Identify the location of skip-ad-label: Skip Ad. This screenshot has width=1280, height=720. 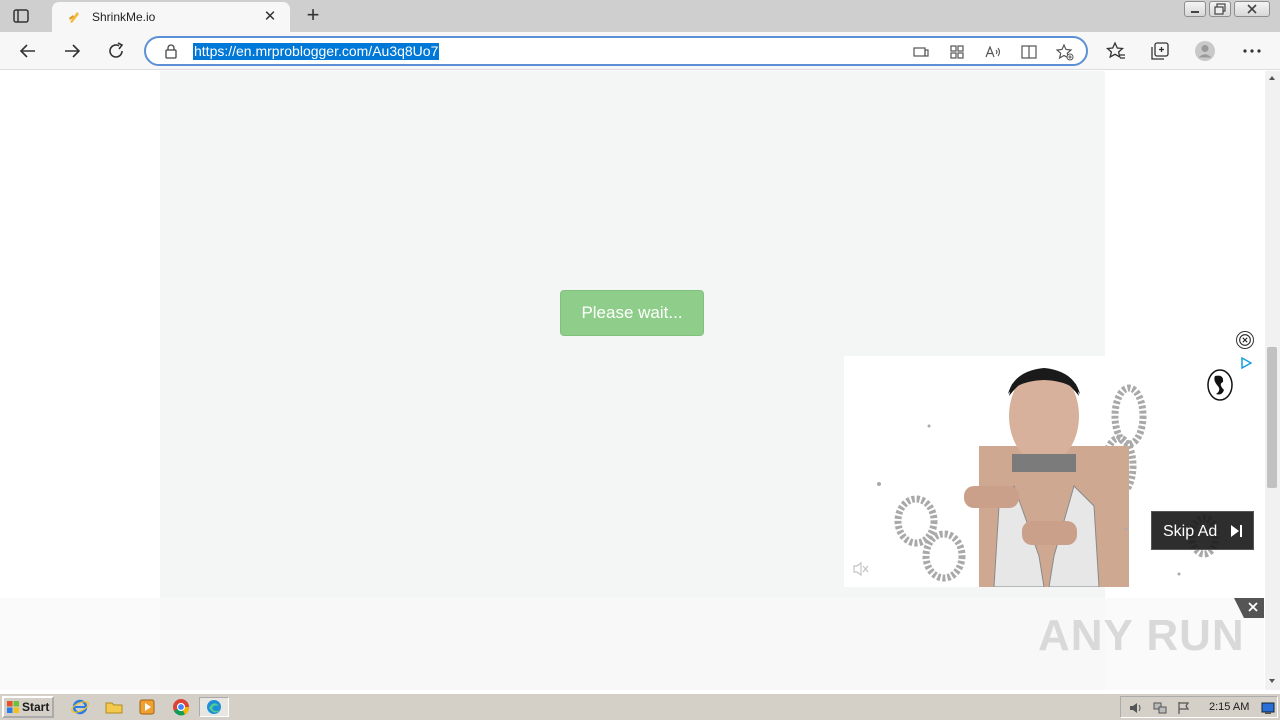
(1190, 531).